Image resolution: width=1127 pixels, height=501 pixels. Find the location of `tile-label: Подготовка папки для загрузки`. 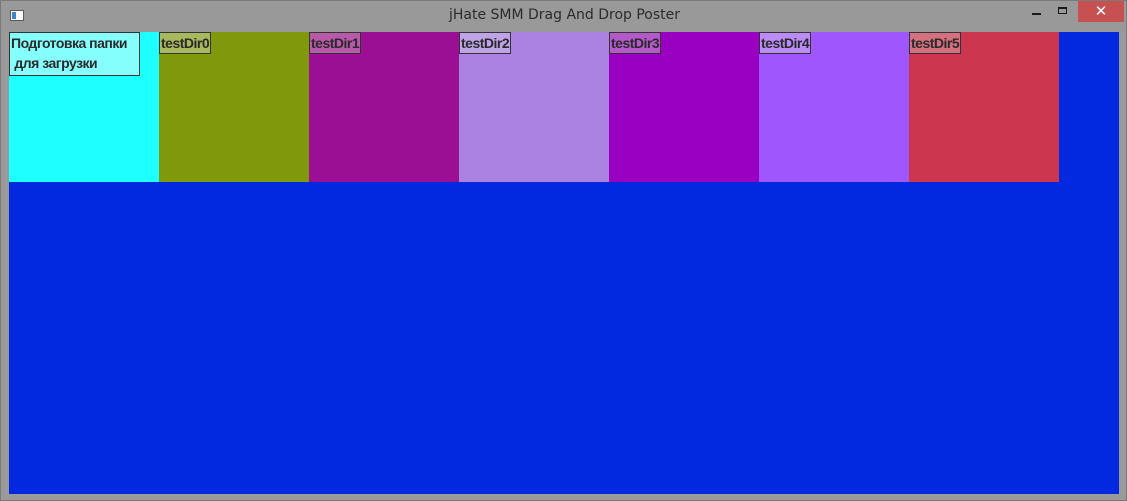

tile-label: Подготовка папки для загрузки is located at coordinates (74, 54).